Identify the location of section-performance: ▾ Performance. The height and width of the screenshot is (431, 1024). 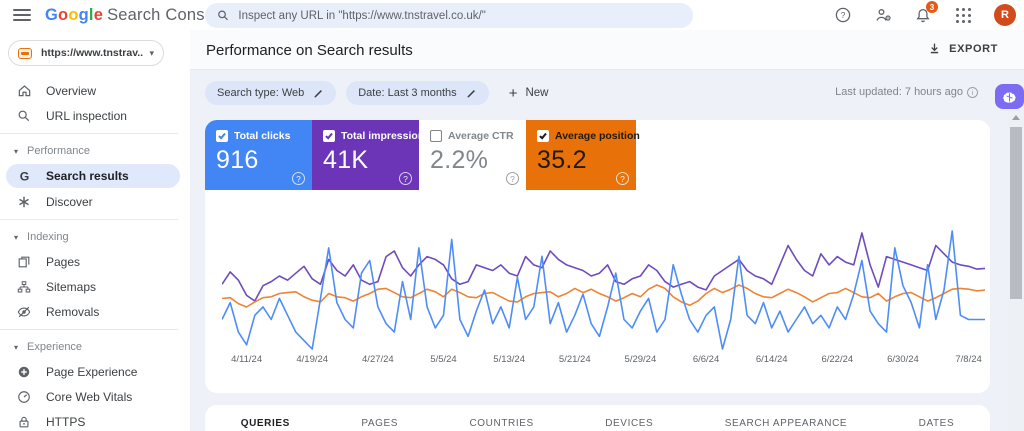
(95, 151).